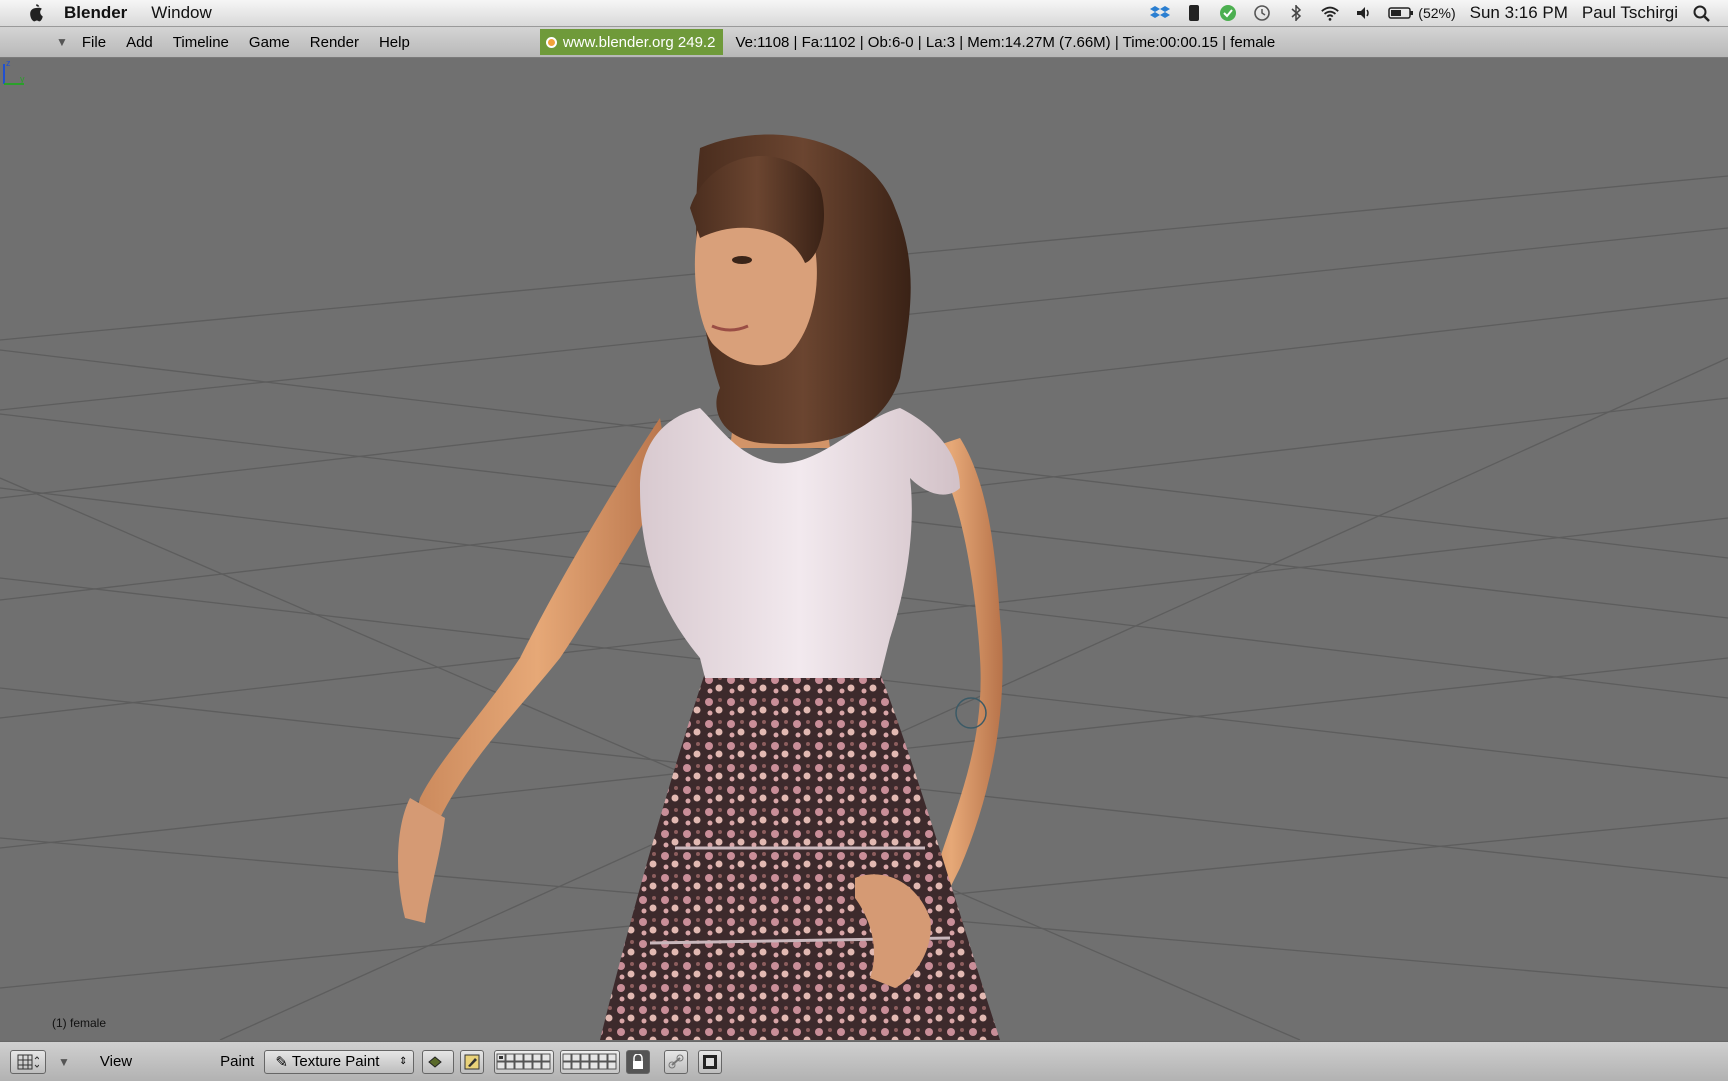 Image resolution: width=1728 pixels, height=1081 pixels. I want to click on snap-button, so click(676, 1061).